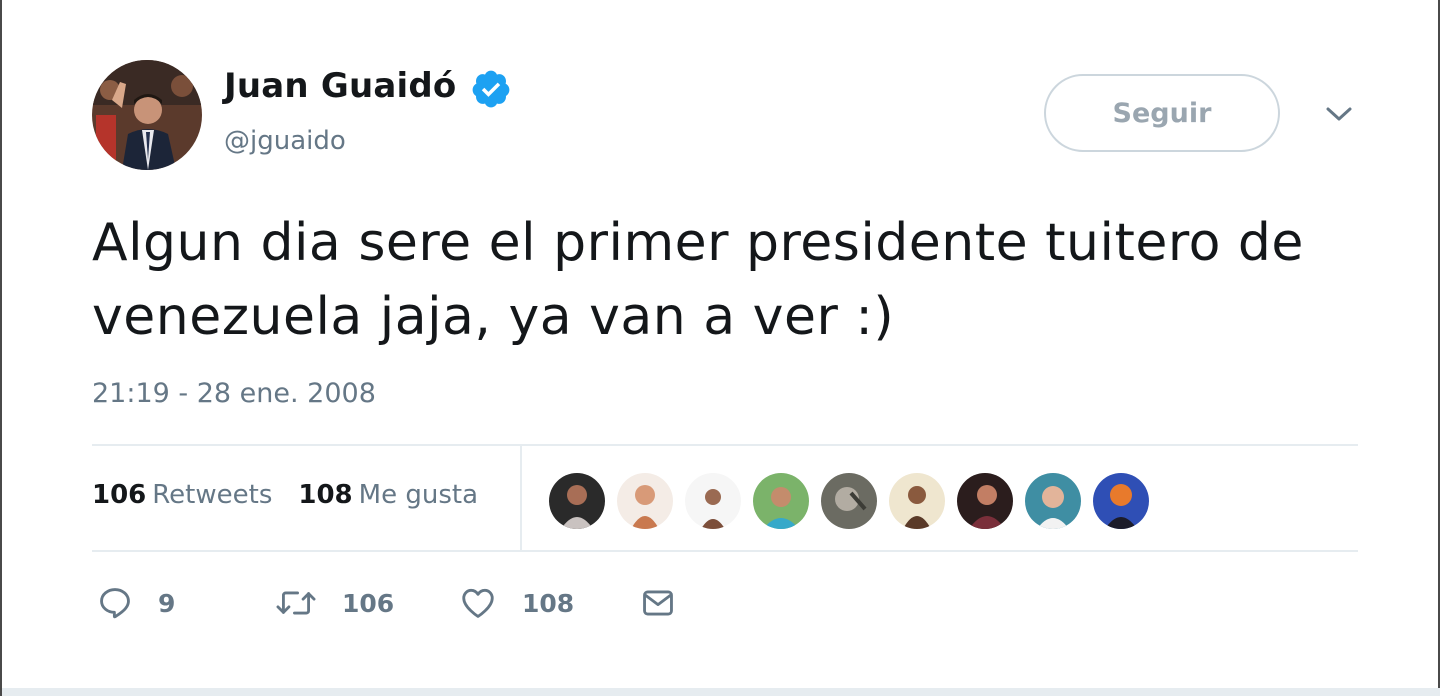 Image resolution: width=1440 pixels, height=696 pixels. I want to click on tweet-timestamp: 21:19 - 28 ene. 2008, so click(234, 393).